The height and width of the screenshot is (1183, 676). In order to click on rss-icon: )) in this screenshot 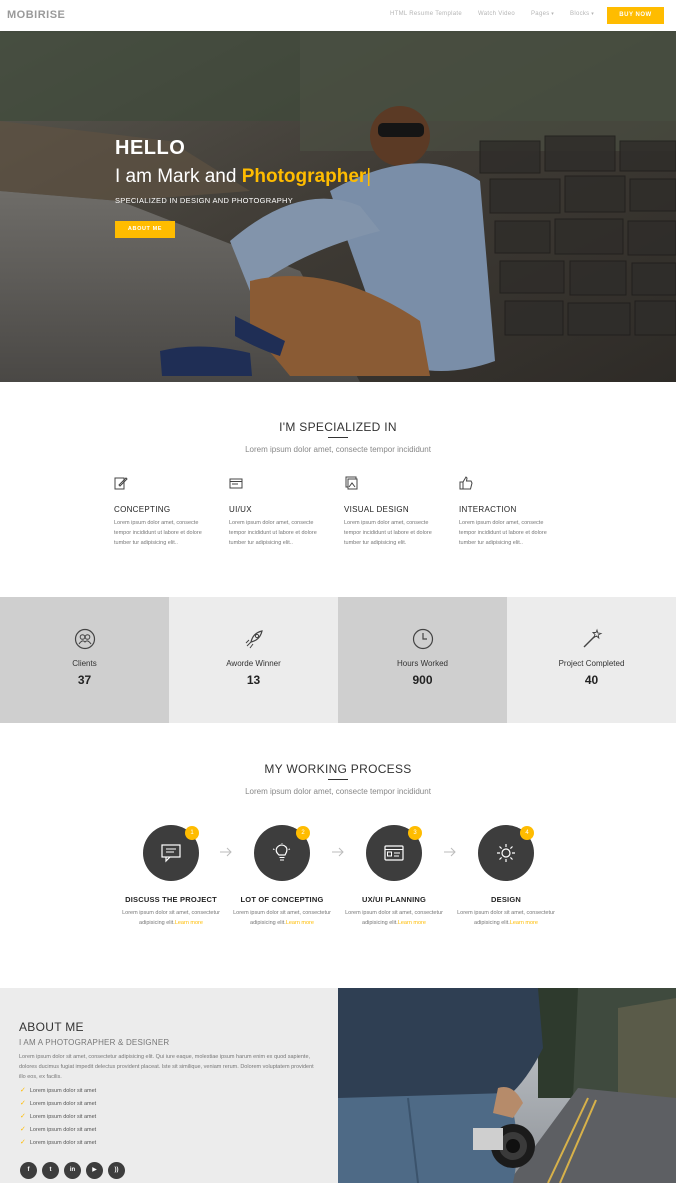, I will do `click(116, 1170)`.